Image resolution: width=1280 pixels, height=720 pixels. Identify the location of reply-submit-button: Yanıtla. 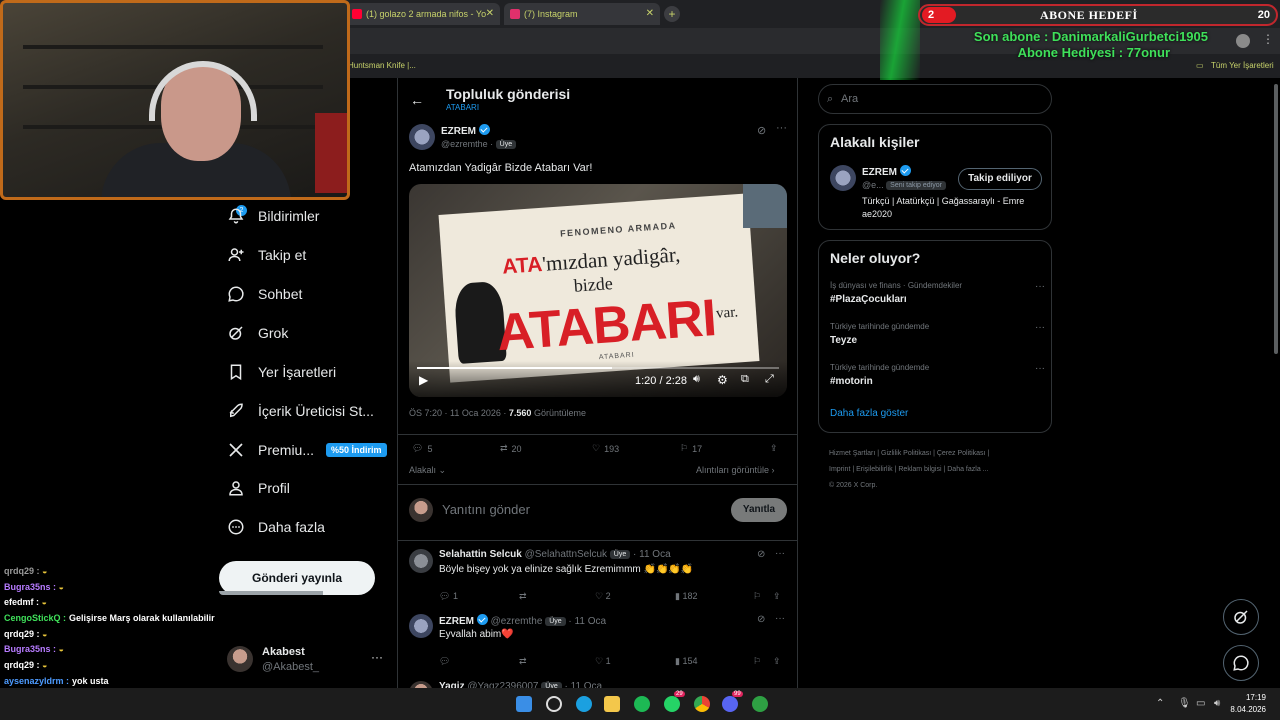
(759, 510).